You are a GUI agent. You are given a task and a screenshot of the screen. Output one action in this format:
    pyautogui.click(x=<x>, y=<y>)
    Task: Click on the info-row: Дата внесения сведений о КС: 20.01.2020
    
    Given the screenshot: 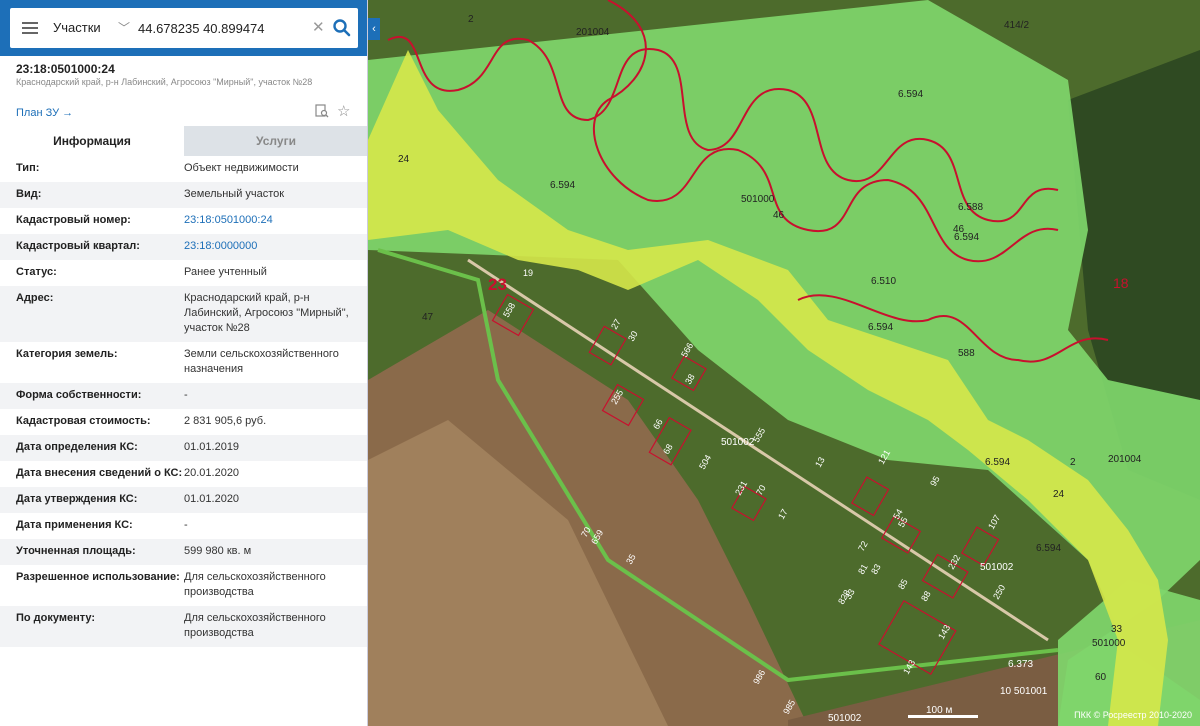 What is the action you would take?
    pyautogui.click(x=183, y=474)
    